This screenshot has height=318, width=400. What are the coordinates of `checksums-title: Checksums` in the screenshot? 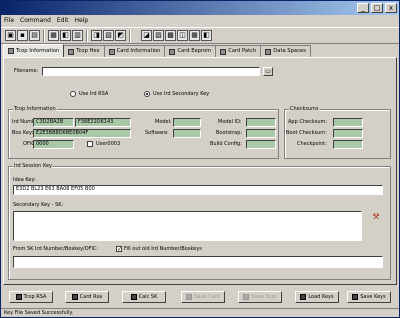 It's located at (304, 109).